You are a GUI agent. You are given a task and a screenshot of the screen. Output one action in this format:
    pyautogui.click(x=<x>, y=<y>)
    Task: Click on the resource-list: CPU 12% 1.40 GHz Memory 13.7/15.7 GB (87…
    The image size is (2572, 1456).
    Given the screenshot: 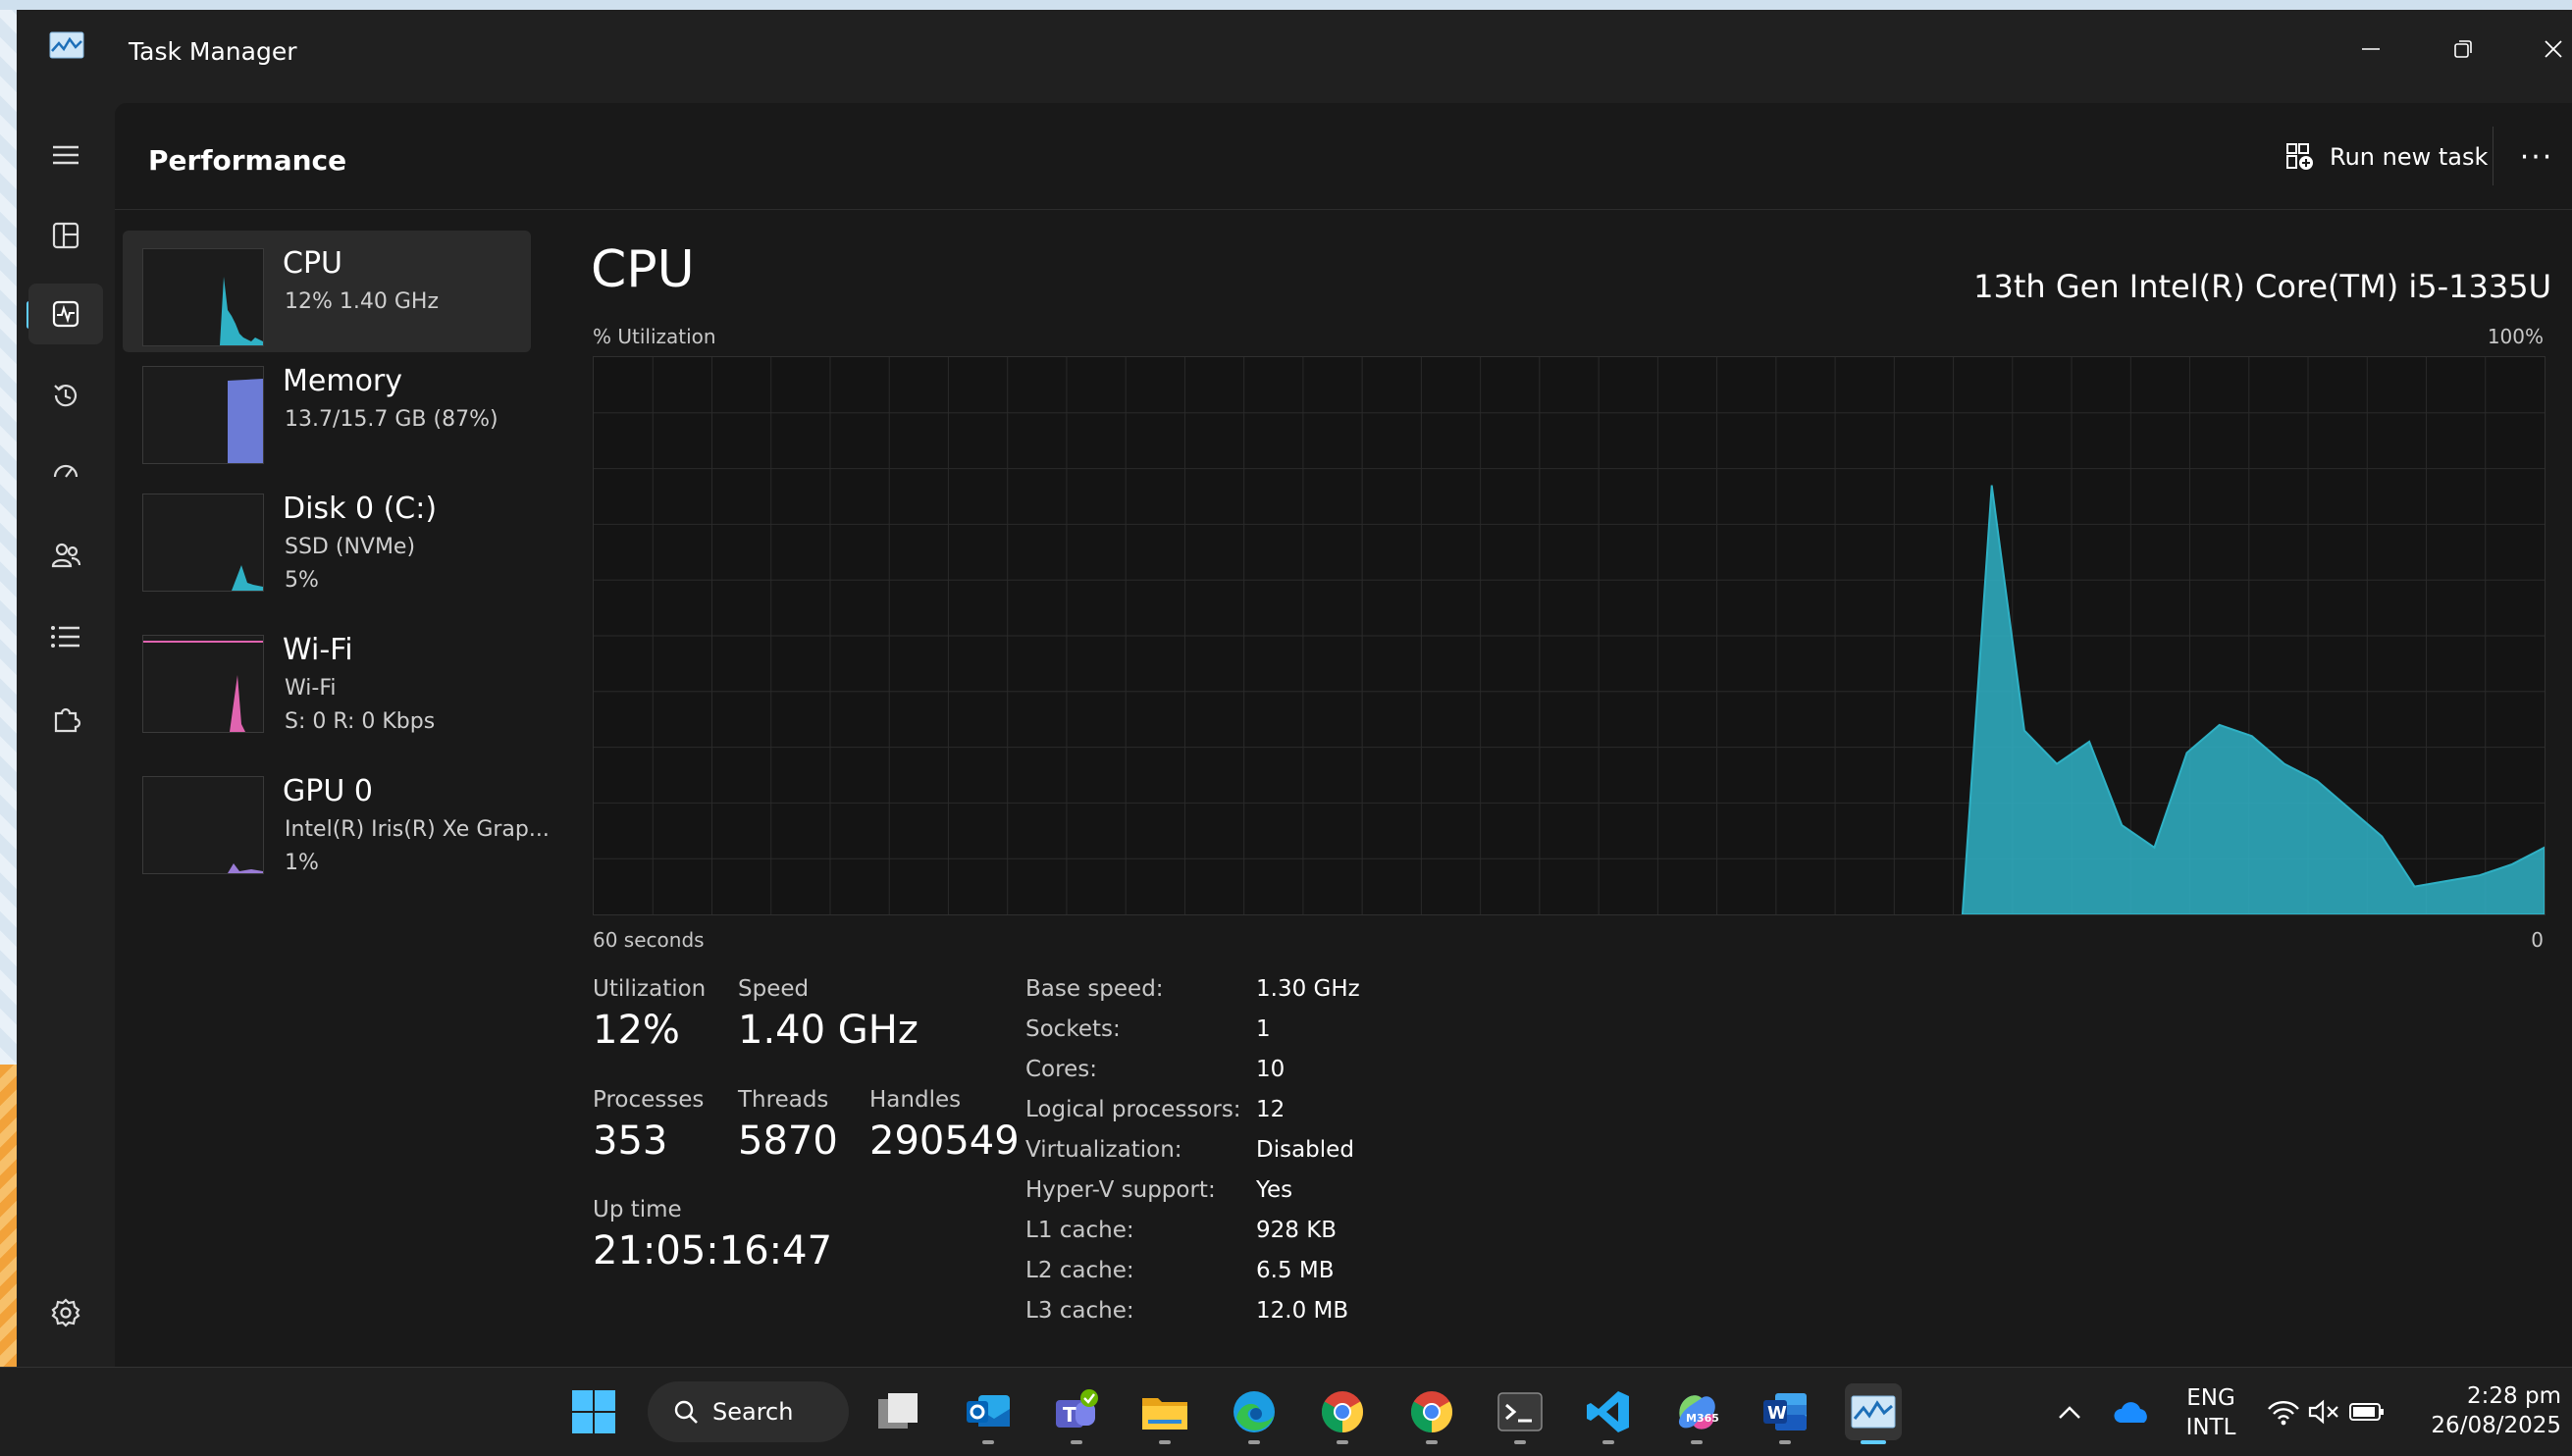 What is the action you would take?
    pyautogui.click(x=336, y=571)
    